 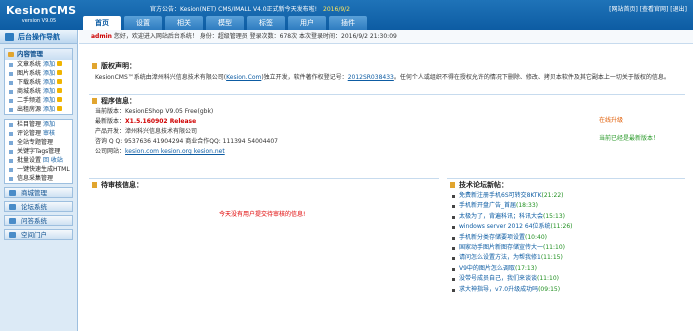 I want to click on news-time: (21:22), so click(x=552, y=195).